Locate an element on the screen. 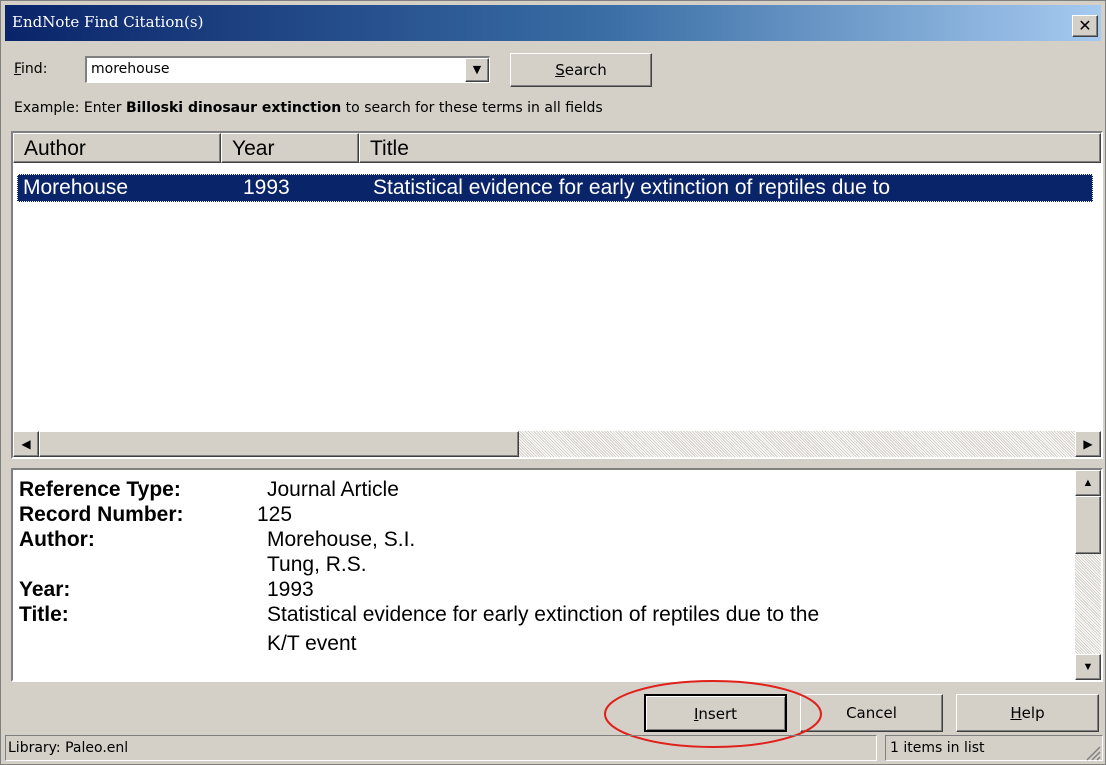 The height and width of the screenshot is (765, 1106). status-bar: Library: Paleo.enl 1 items in list is located at coordinates (554, 749).